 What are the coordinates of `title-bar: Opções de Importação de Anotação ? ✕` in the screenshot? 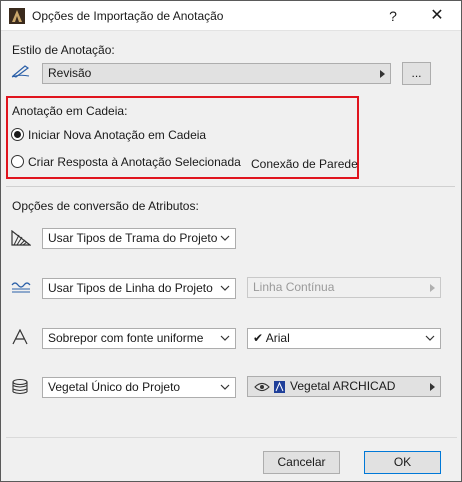 It's located at (231, 16).